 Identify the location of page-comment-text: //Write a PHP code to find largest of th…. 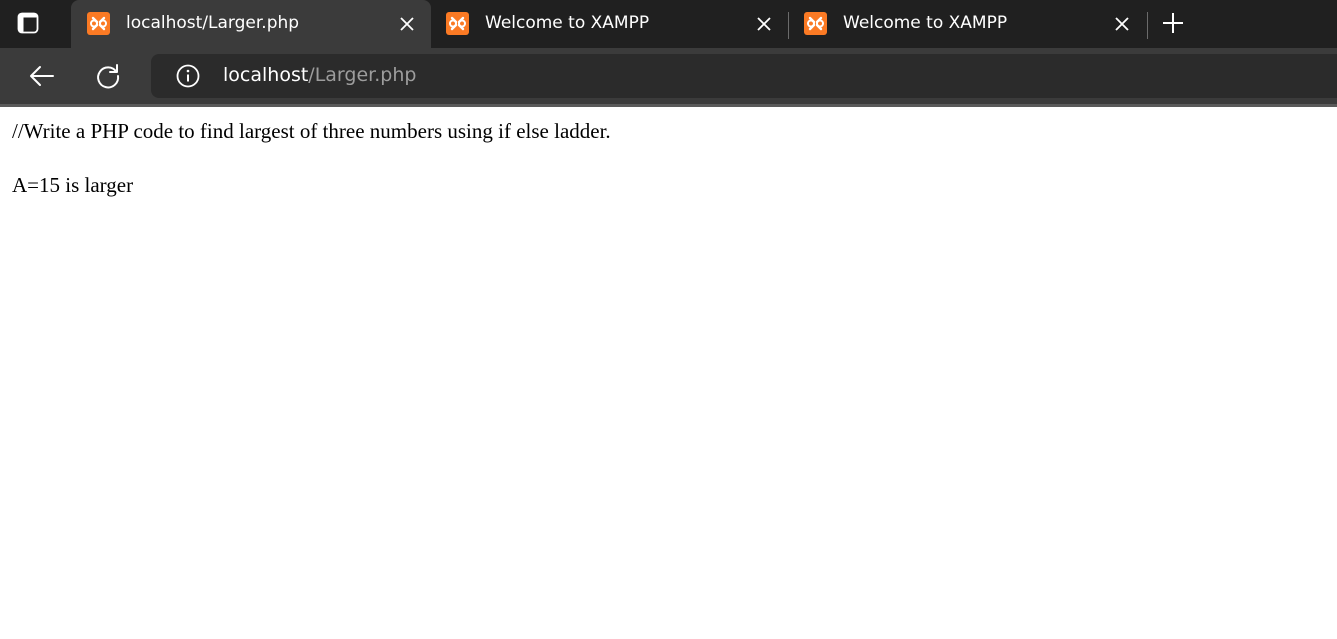
(311, 131).